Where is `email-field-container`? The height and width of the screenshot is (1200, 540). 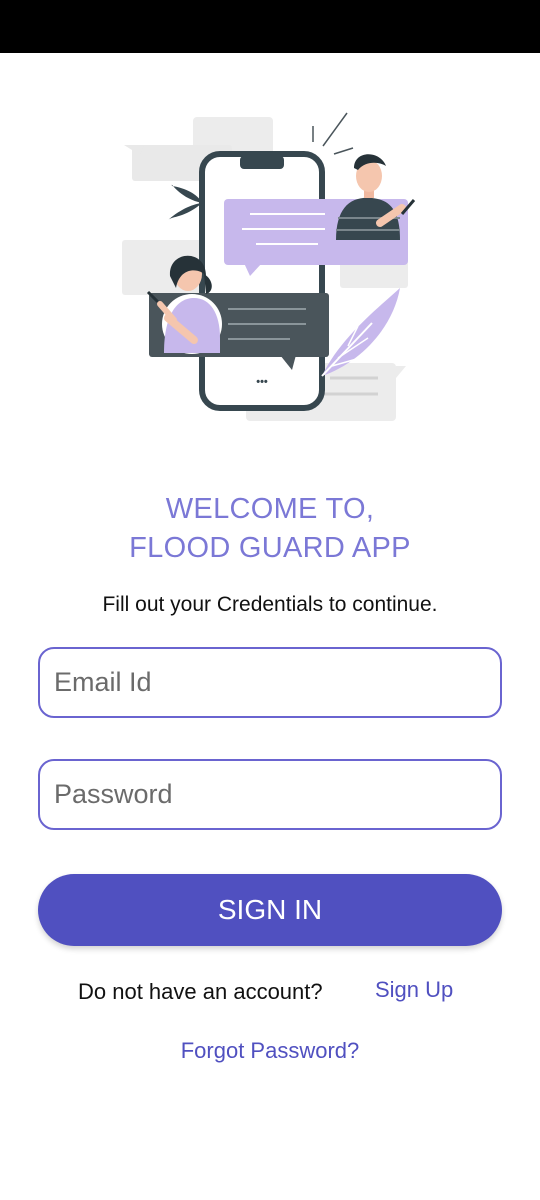 email-field-container is located at coordinates (270, 682).